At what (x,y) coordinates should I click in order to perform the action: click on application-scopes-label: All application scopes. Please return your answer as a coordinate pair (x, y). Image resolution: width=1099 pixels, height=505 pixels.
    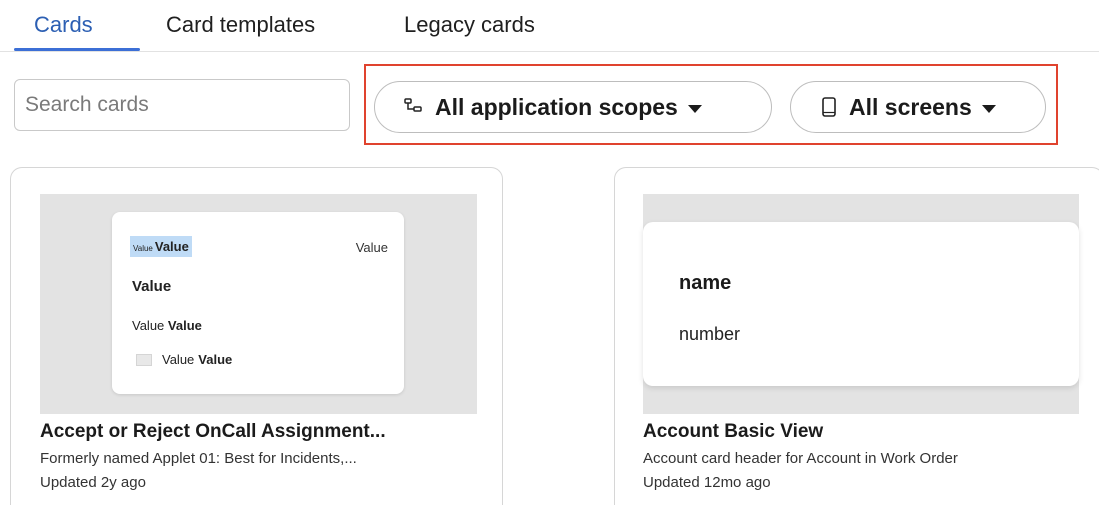
    Looking at the image, I should click on (556, 106).